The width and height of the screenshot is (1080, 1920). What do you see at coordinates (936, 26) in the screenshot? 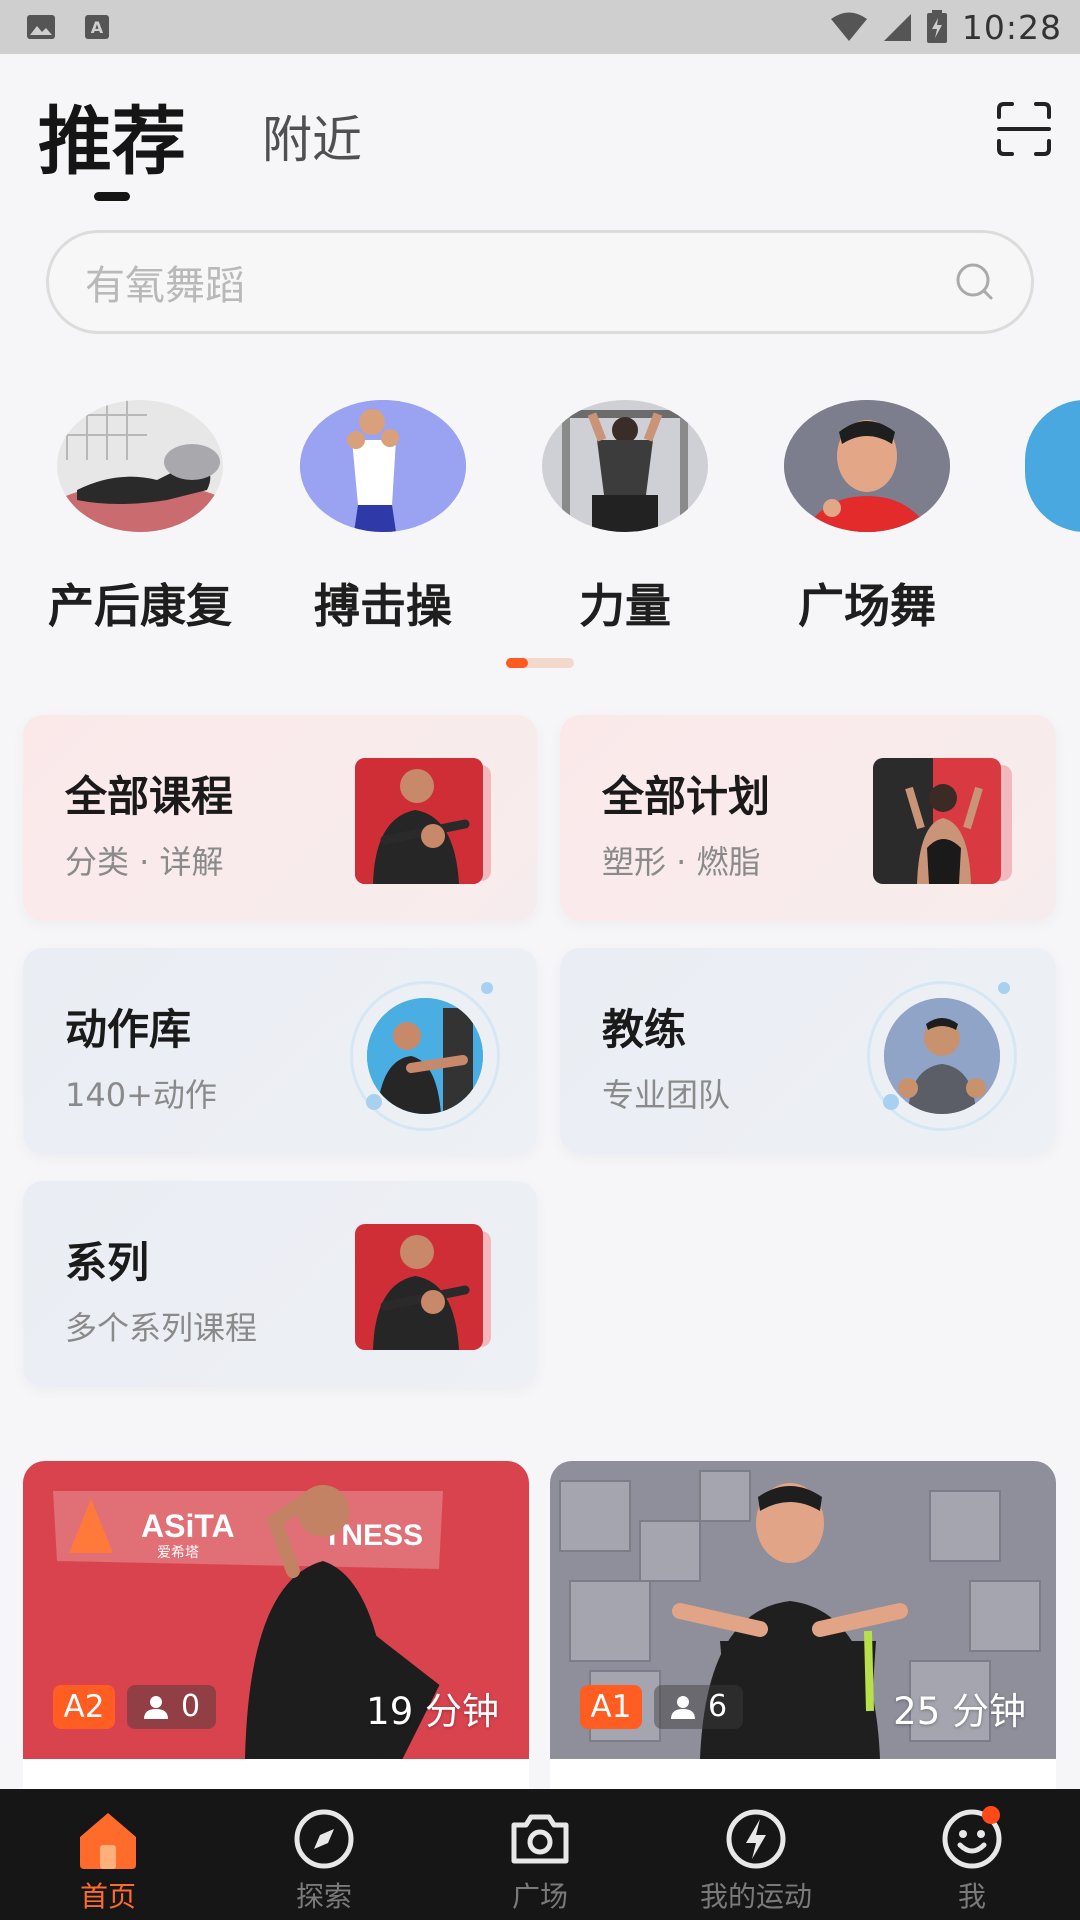
I see `battery-icon` at bounding box center [936, 26].